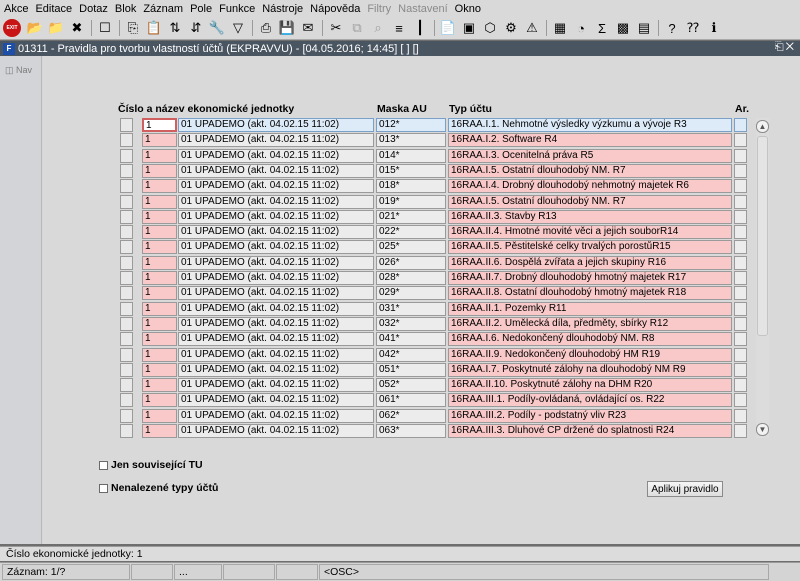 This screenshot has width=800, height=581. What do you see at coordinates (35, 28) in the screenshot?
I see `folder-add-icon: 📂` at bounding box center [35, 28].